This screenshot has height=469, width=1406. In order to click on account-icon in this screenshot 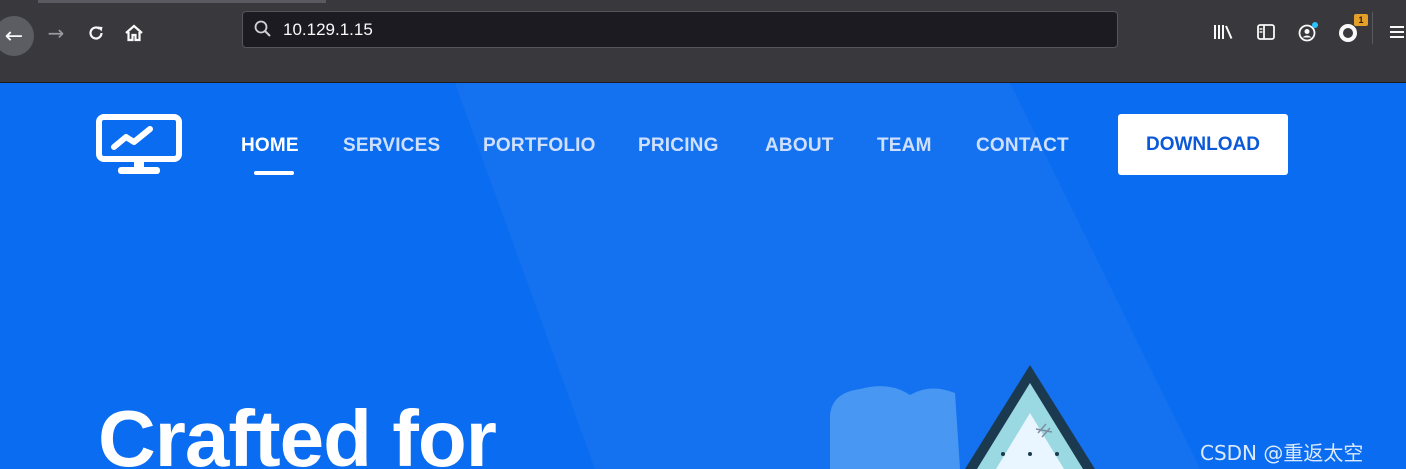, I will do `click(1308, 32)`.